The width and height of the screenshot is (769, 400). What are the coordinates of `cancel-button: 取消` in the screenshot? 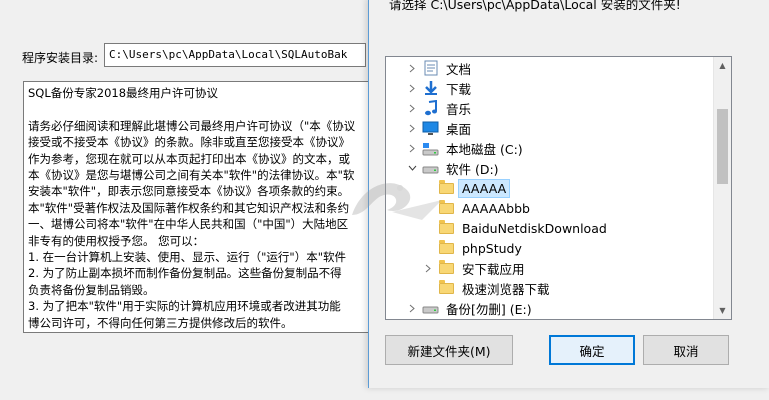 It's located at (686, 350).